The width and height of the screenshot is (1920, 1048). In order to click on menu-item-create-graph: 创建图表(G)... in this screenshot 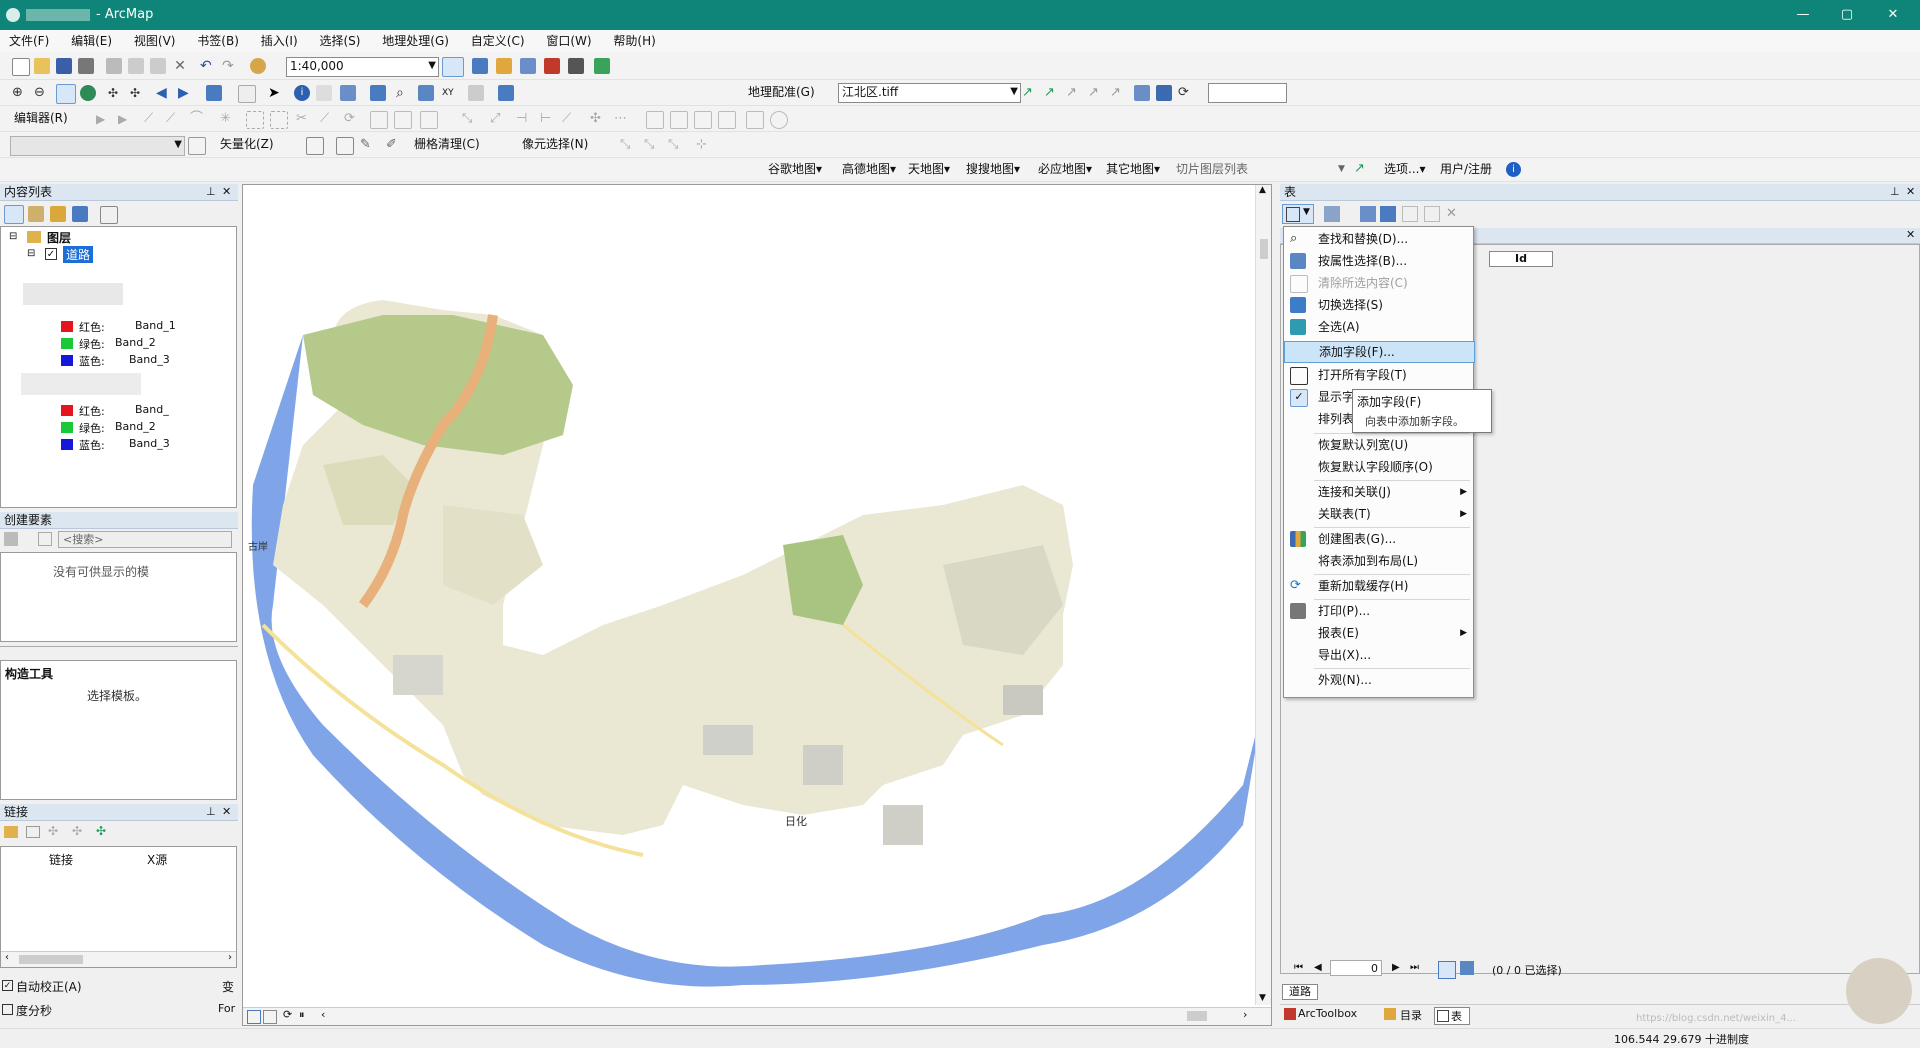, I will do `click(1378, 539)`.